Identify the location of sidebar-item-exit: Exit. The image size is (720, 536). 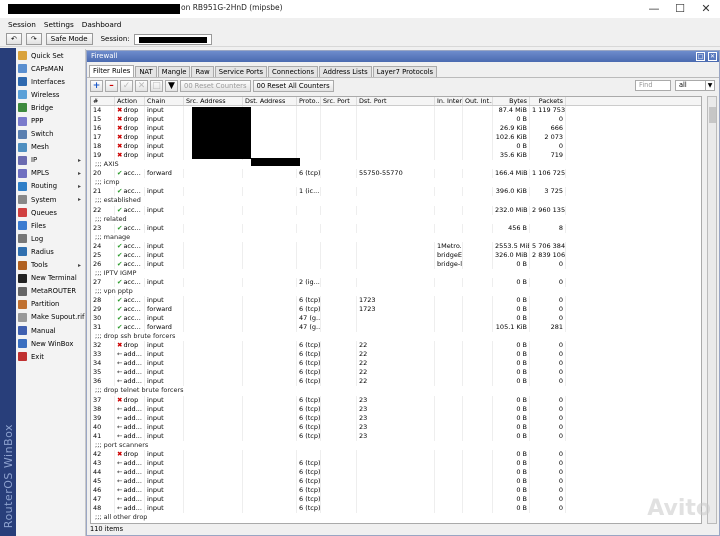
(50, 356).